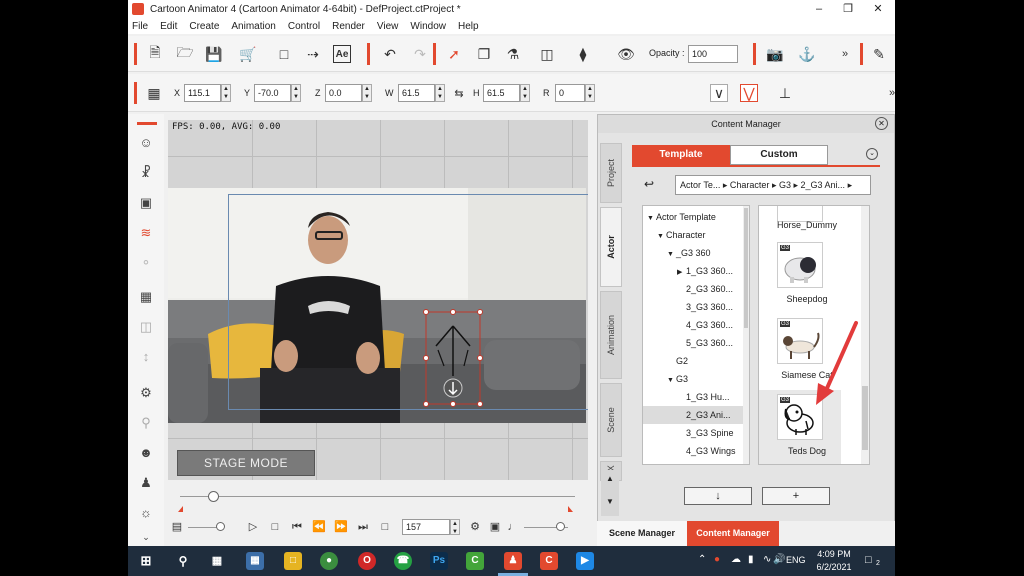  What do you see at coordinates (367, 561) in the screenshot?
I see `opera-icon: O` at bounding box center [367, 561].